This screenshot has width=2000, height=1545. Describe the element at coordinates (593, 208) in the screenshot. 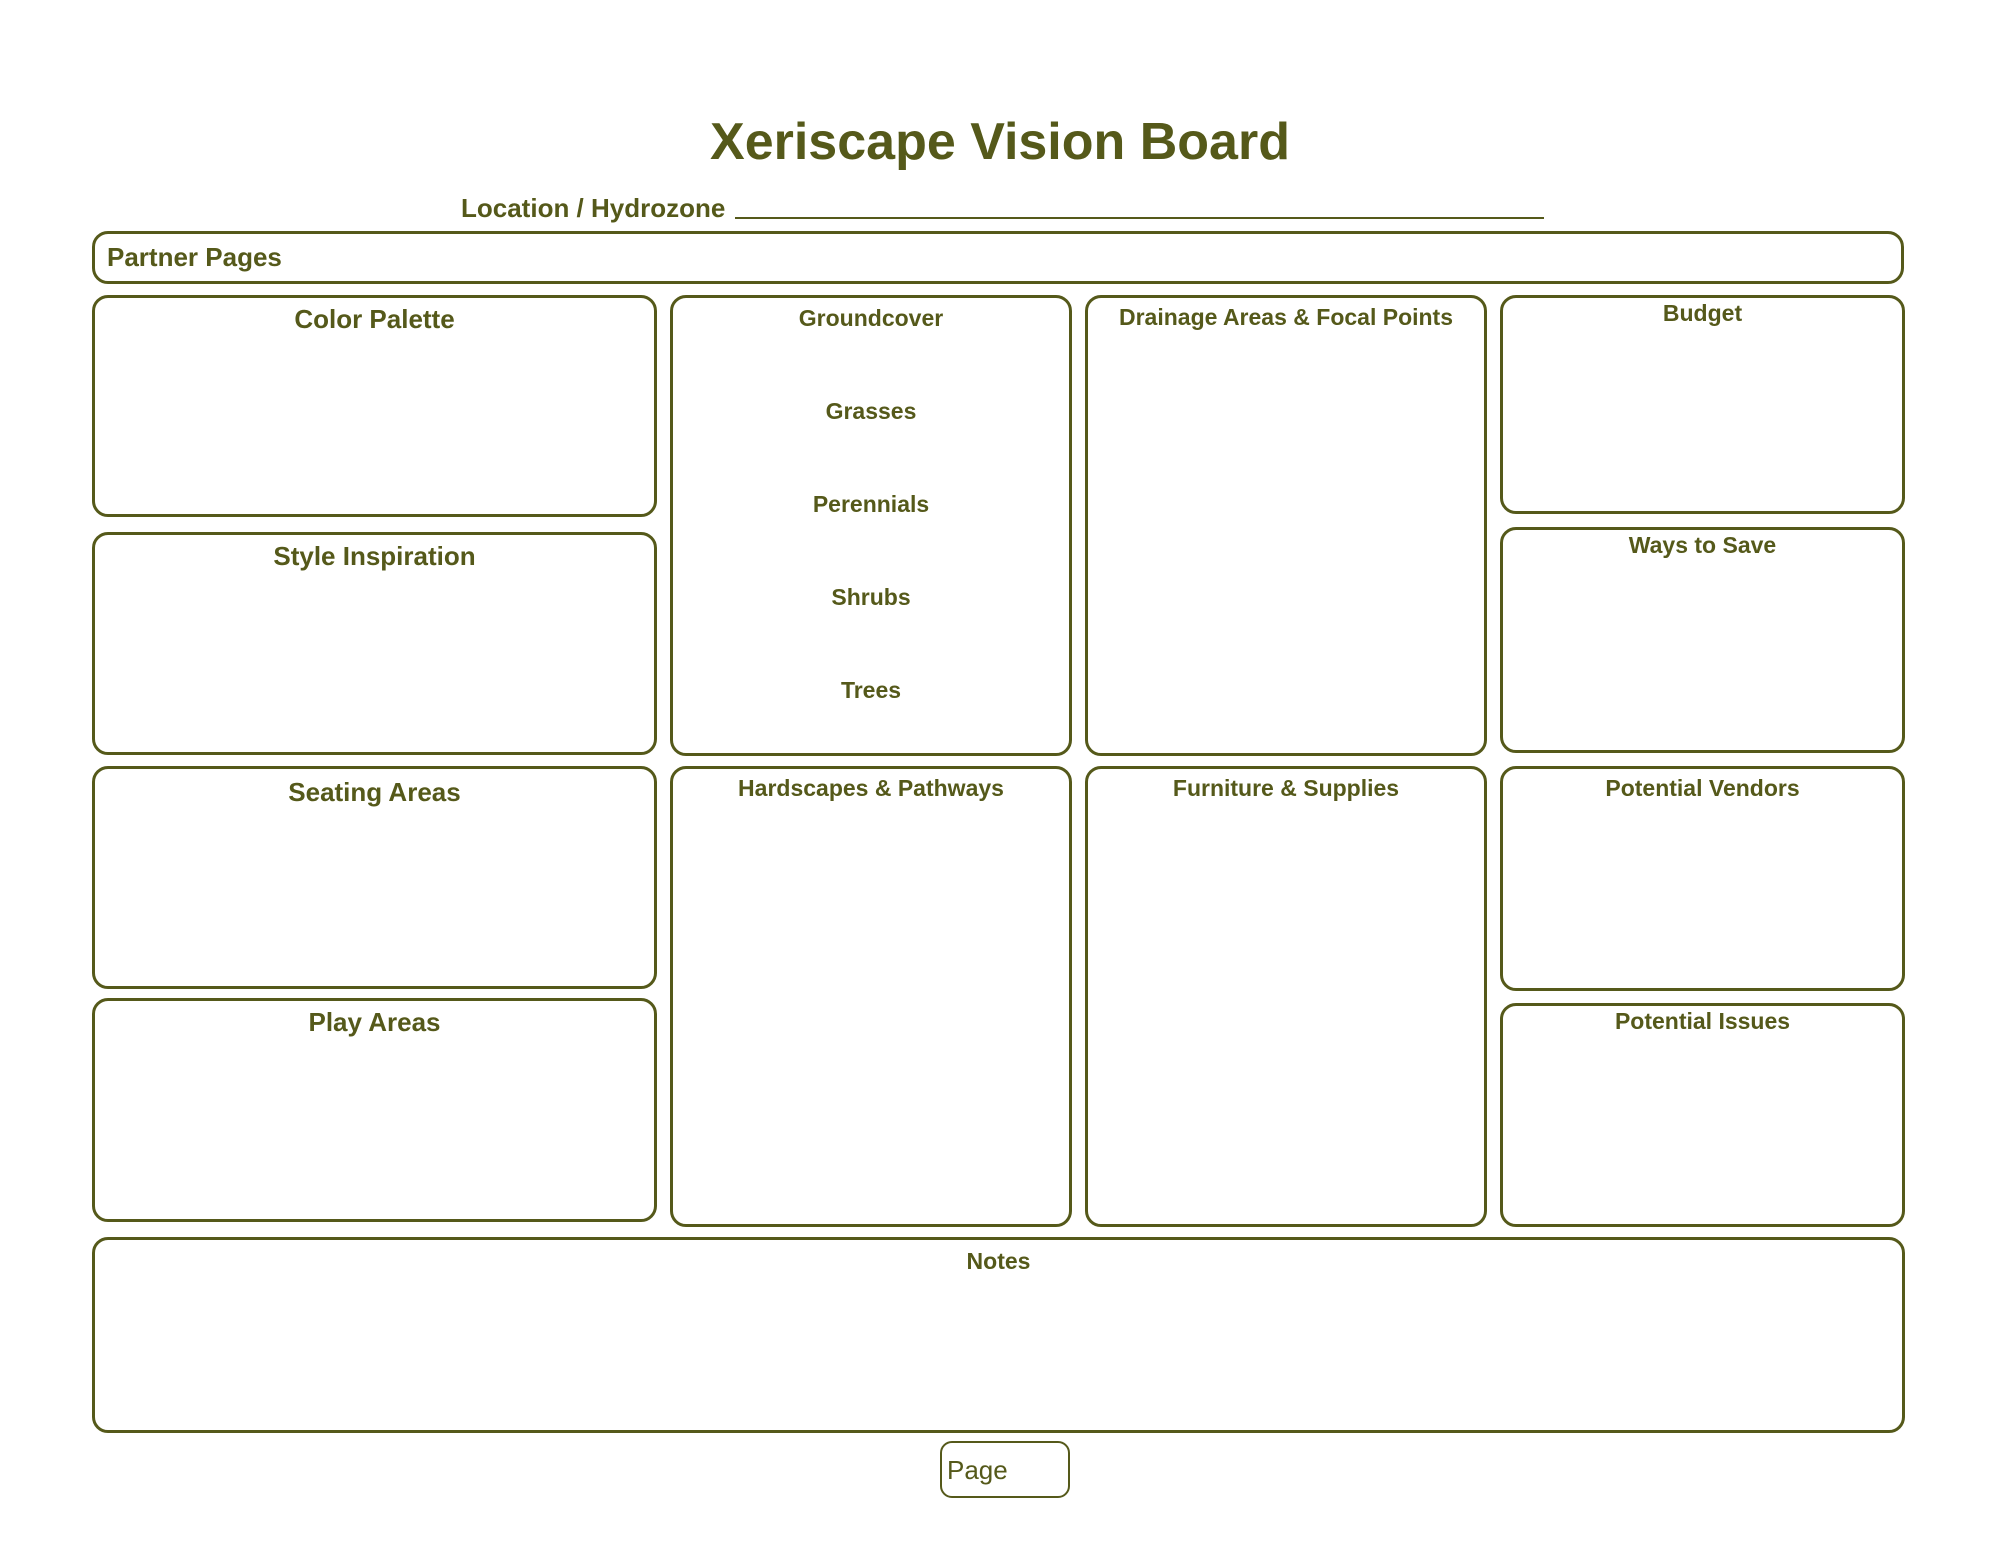

I see `location-label: Location / Hydrozone` at that location.